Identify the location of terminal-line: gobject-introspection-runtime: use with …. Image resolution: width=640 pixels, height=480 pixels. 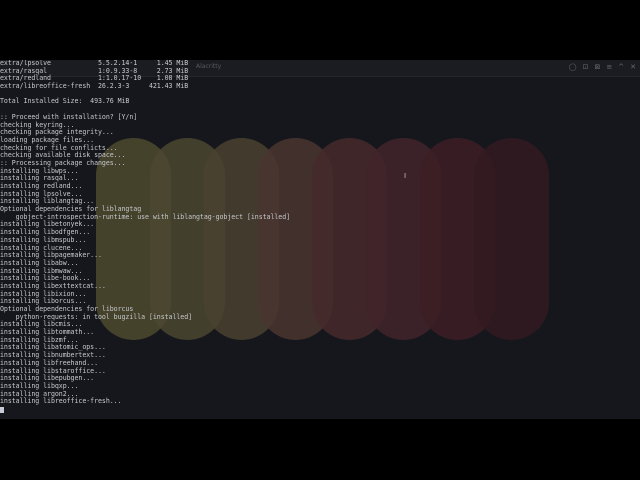
(145, 216).